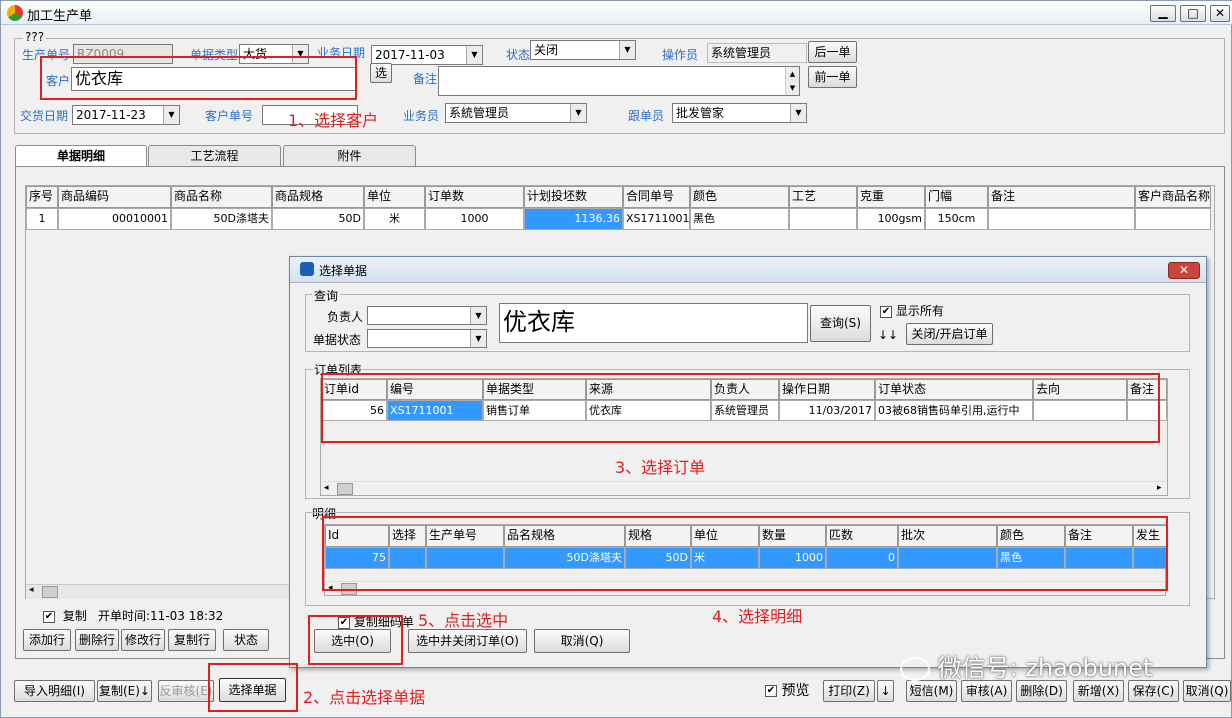 This screenshot has width=1232, height=718. What do you see at coordinates (394, 197) in the screenshot?
I see `column-header: 单位` at bounding box center [394, 197].